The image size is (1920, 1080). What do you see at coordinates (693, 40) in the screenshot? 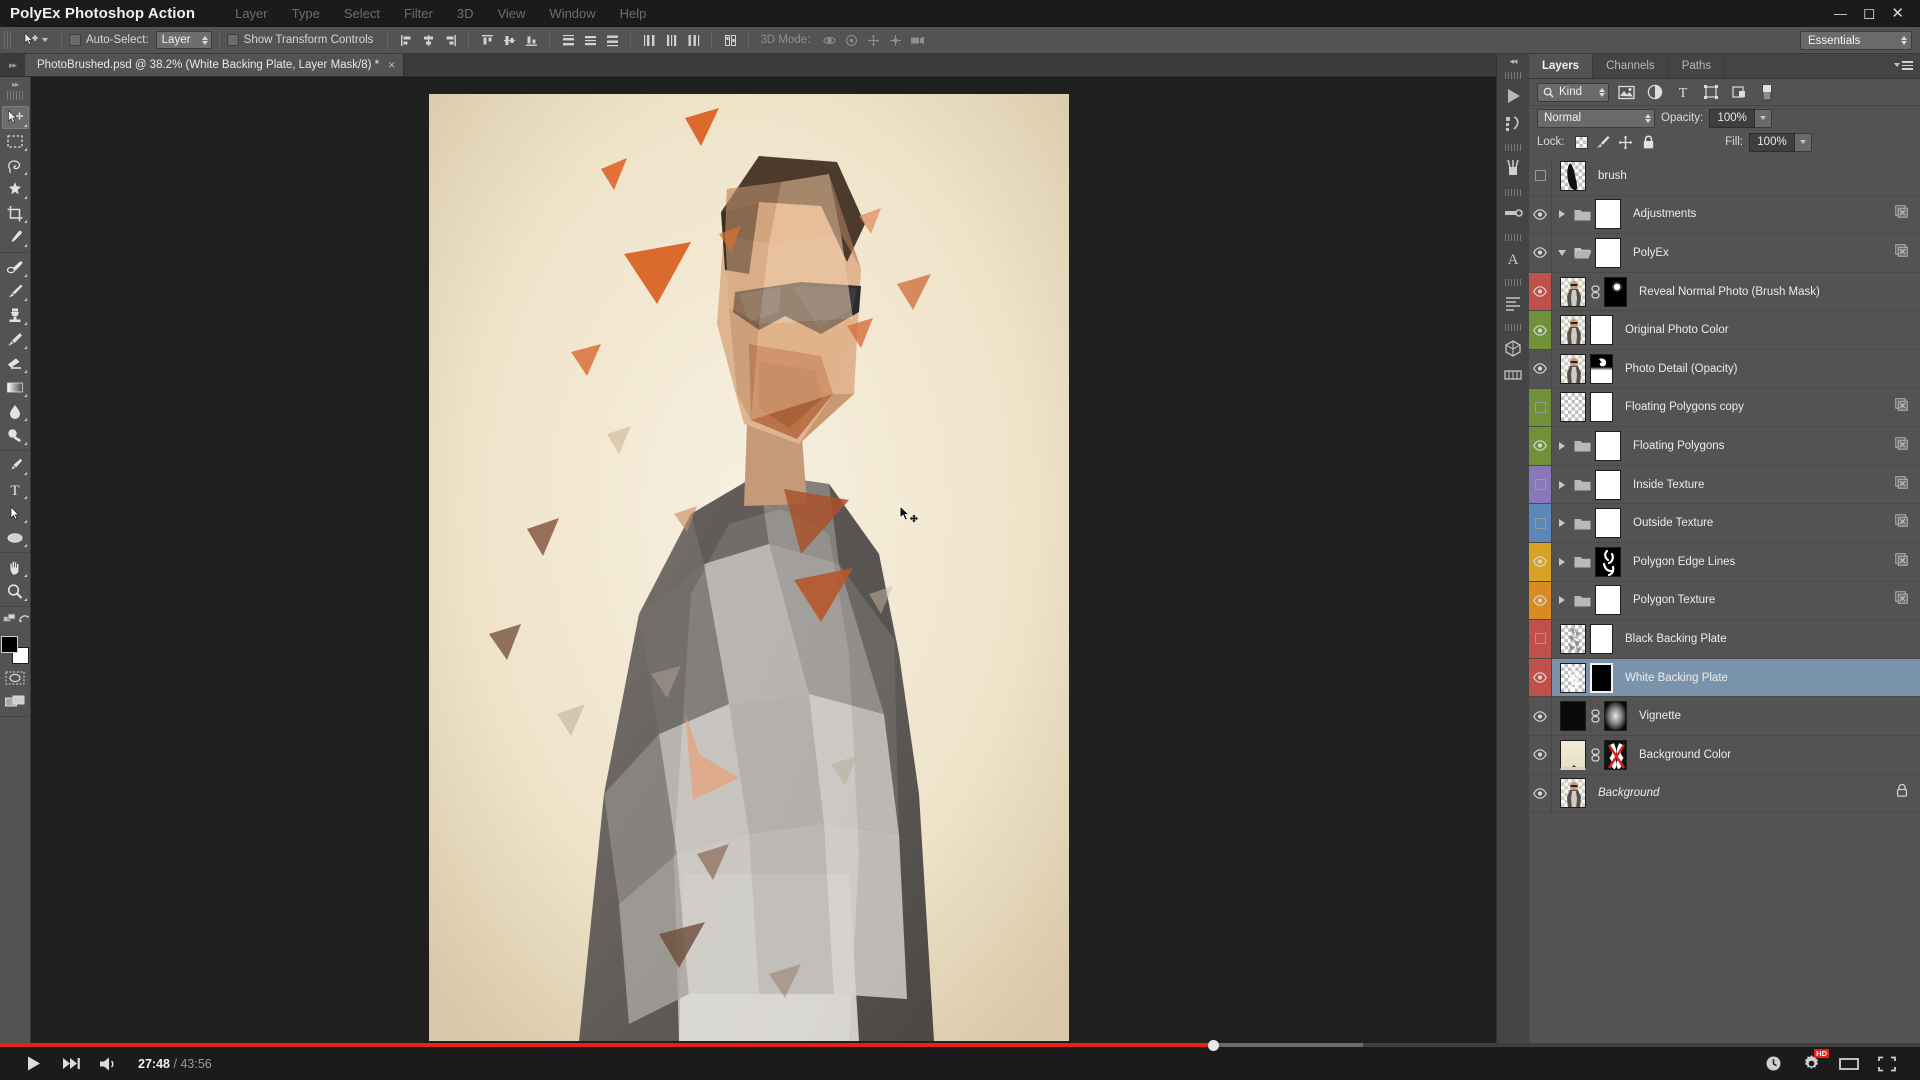
I see `distribute-right-edges-icon` at bounding box center [693, 40].